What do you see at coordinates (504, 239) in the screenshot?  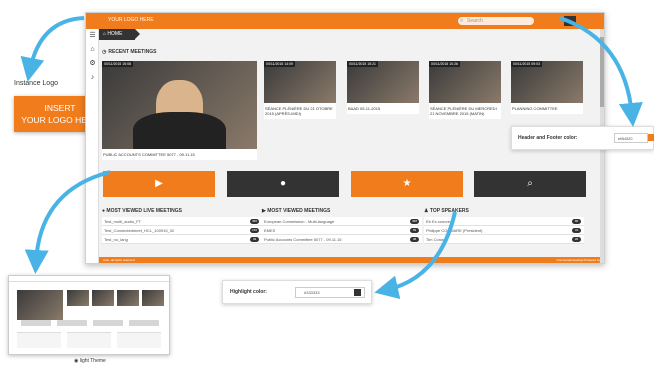 I see `list-item: Tim Conway 26` at bounding box center [504, 239].